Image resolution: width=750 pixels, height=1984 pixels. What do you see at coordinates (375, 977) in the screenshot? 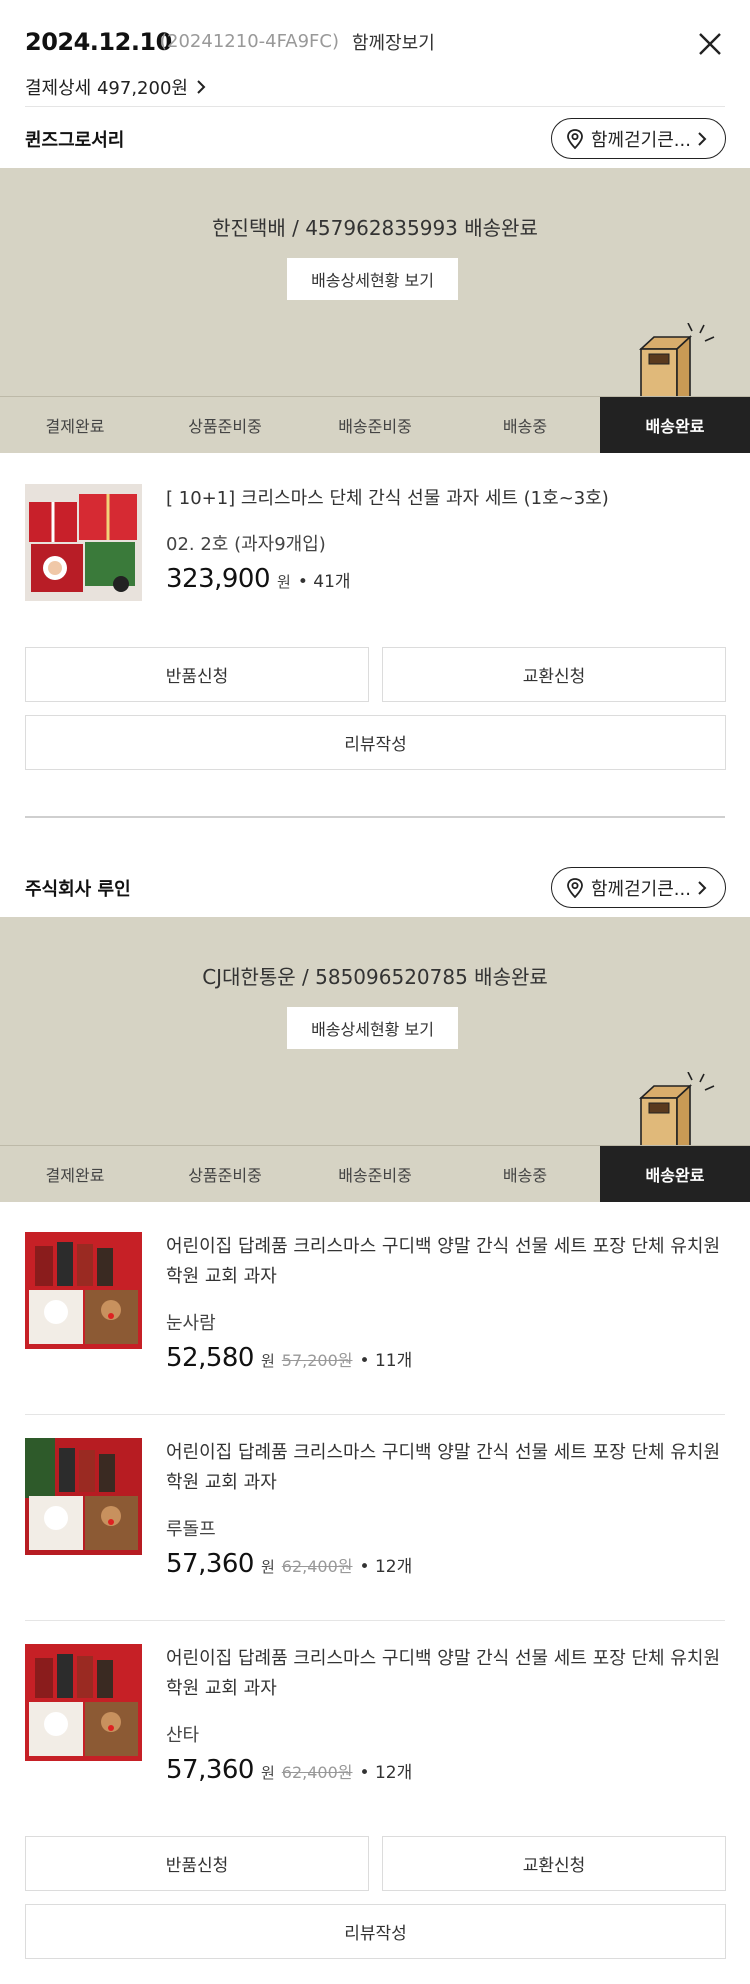
I see `tracking-info: CJ대한통운 / 585096520785 배송완료` at bounding box center [375, 977].